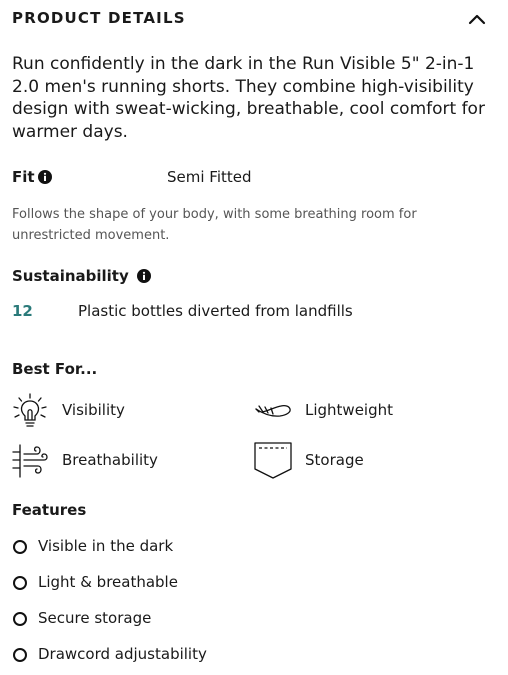 The width and height of the screenshot is (508, 675). What do you see at coordinates (70, 276) in the screenshot?
I see `sustainability-label: Sustainability` at bounding box center [70, 276].